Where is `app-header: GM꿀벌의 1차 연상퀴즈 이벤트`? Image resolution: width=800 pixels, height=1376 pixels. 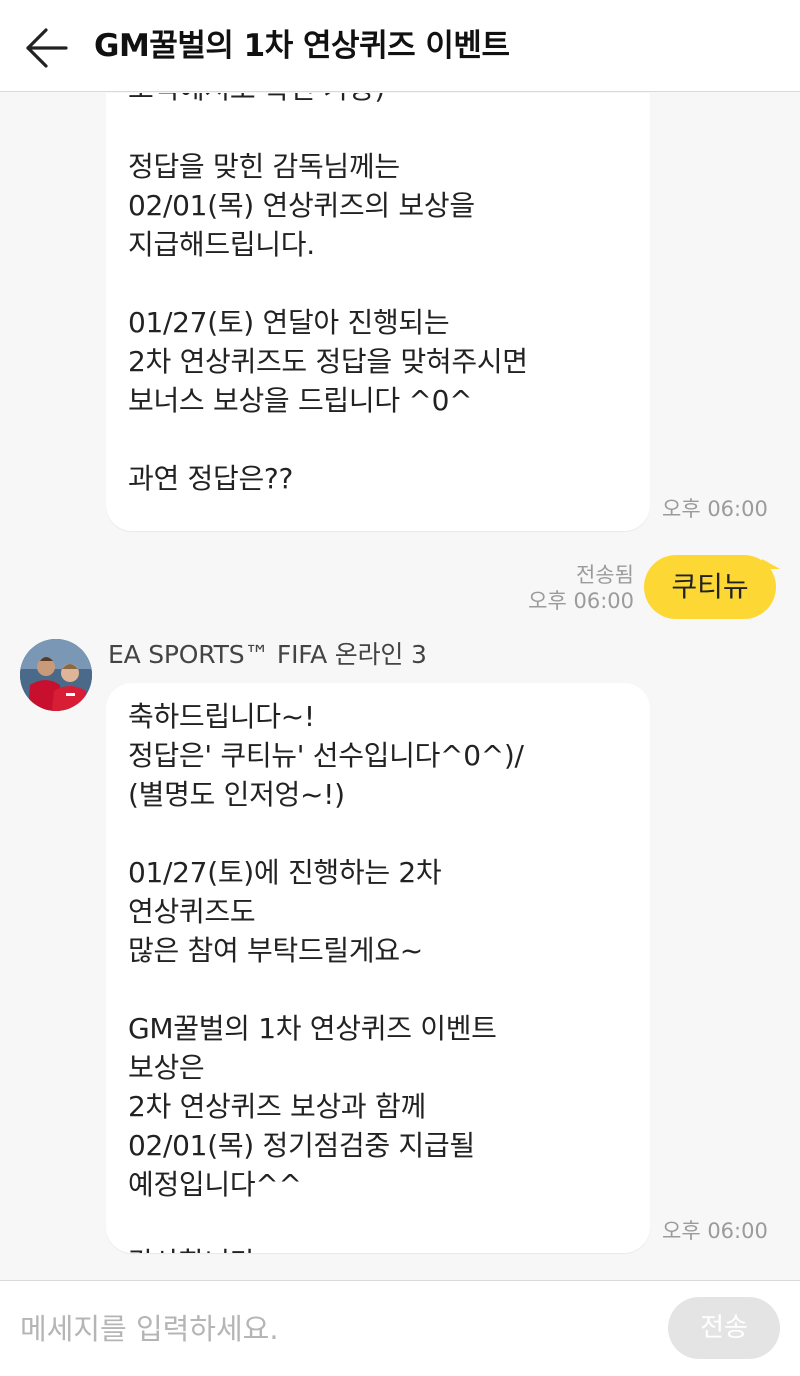 app-header: GM꿀벌의 1차 연상퀴즈 이벤트 is located at coordinates (400, 46).